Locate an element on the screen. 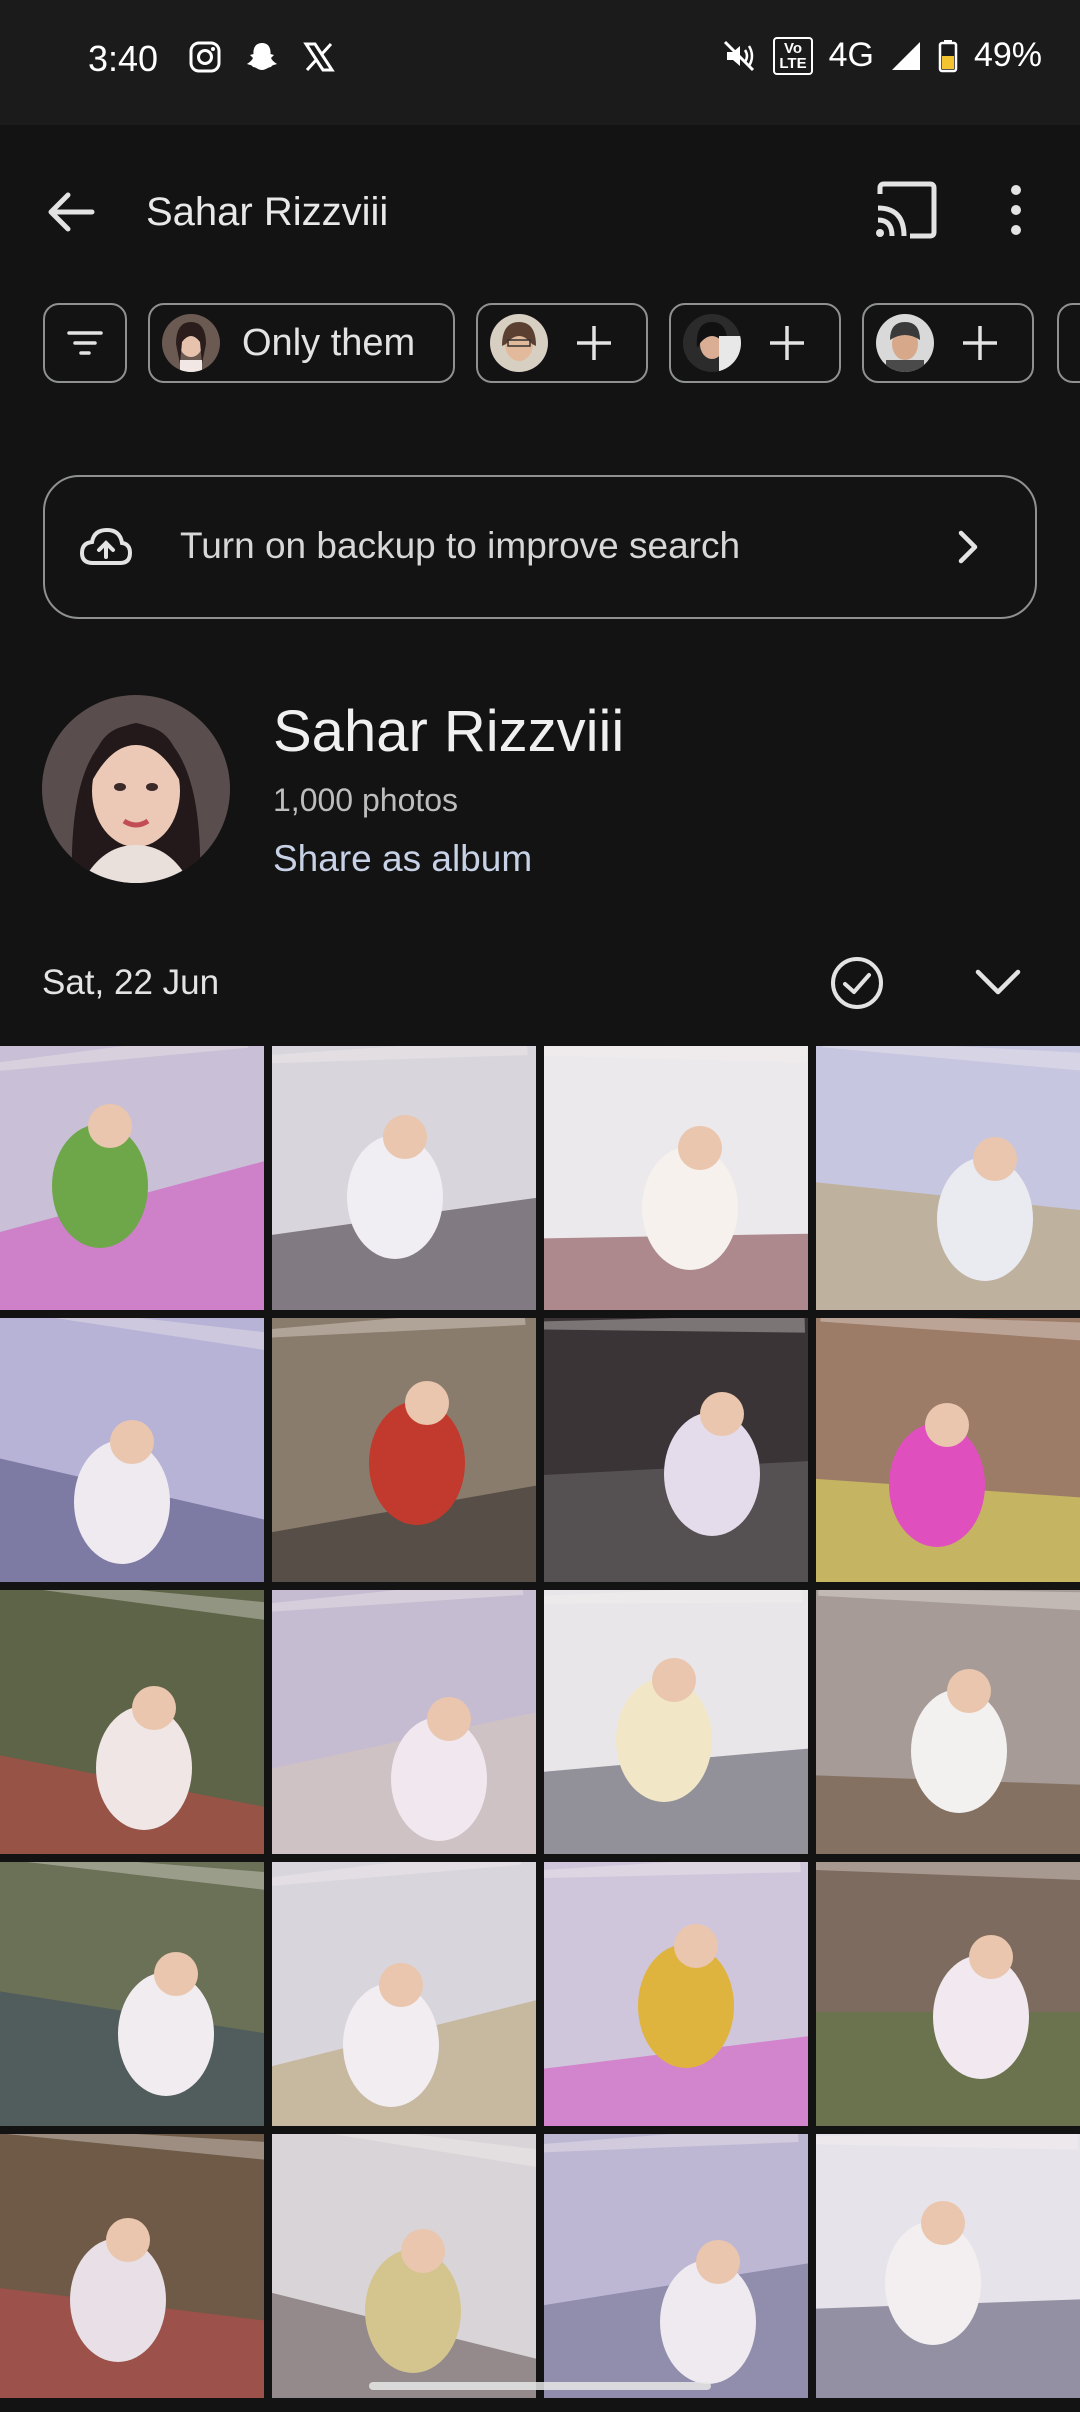  page-title: Sahar Rizzviii is located at coordinates (267, 212).